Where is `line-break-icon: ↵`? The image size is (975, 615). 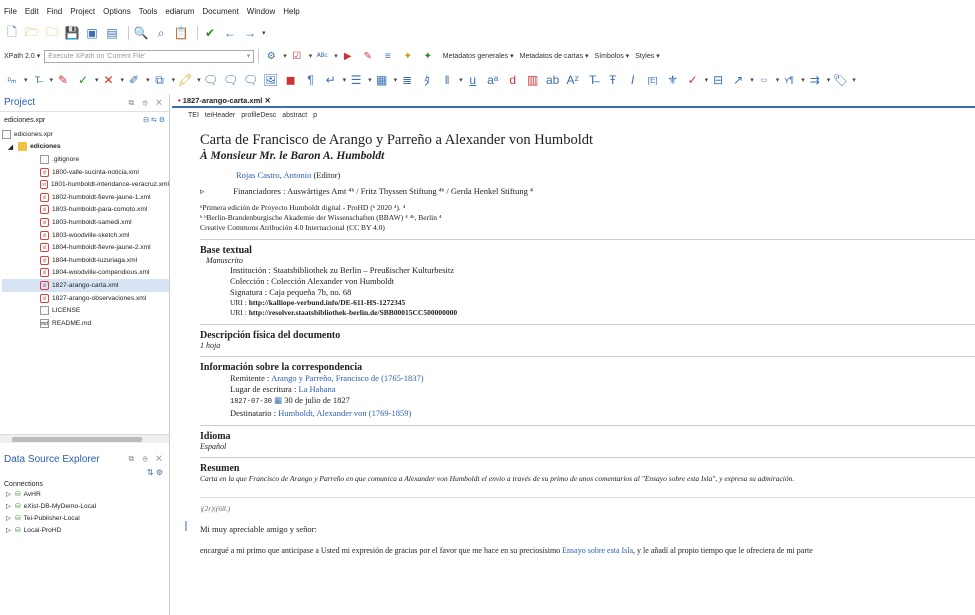
line-break-icon: ↵ is located at coordinates (331, 80).